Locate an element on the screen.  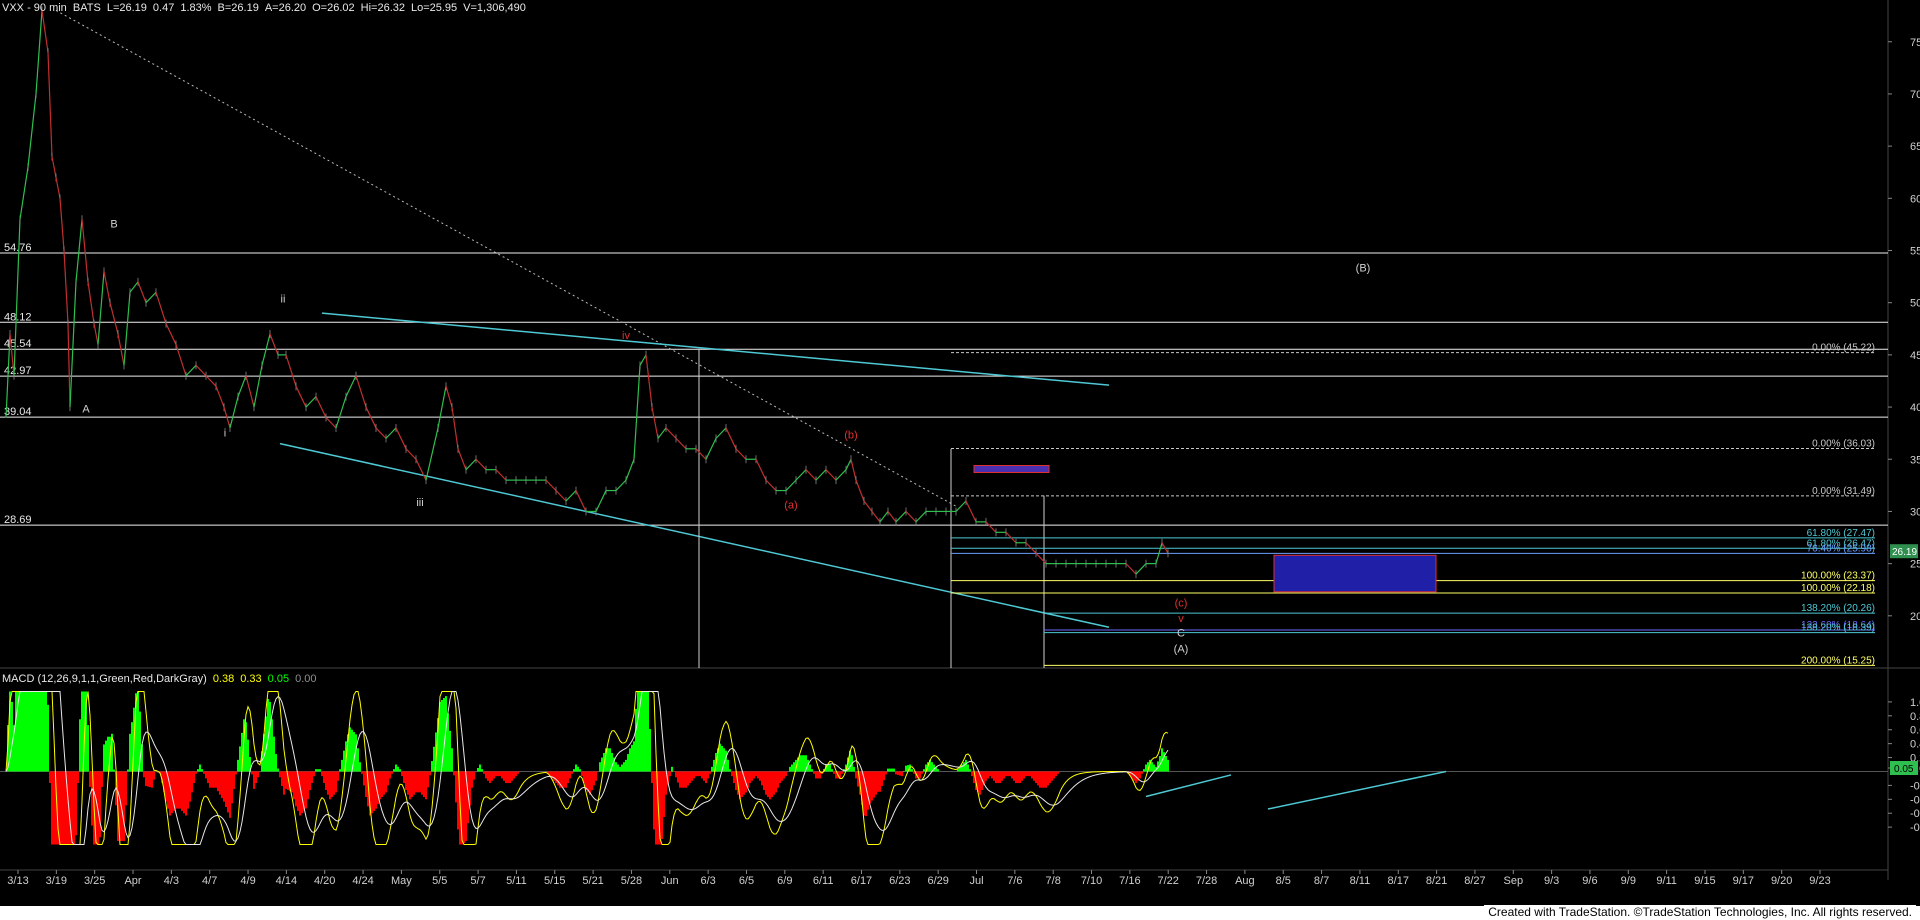
y-tick-label: 70.00 is located at coordinates (1915, 95).